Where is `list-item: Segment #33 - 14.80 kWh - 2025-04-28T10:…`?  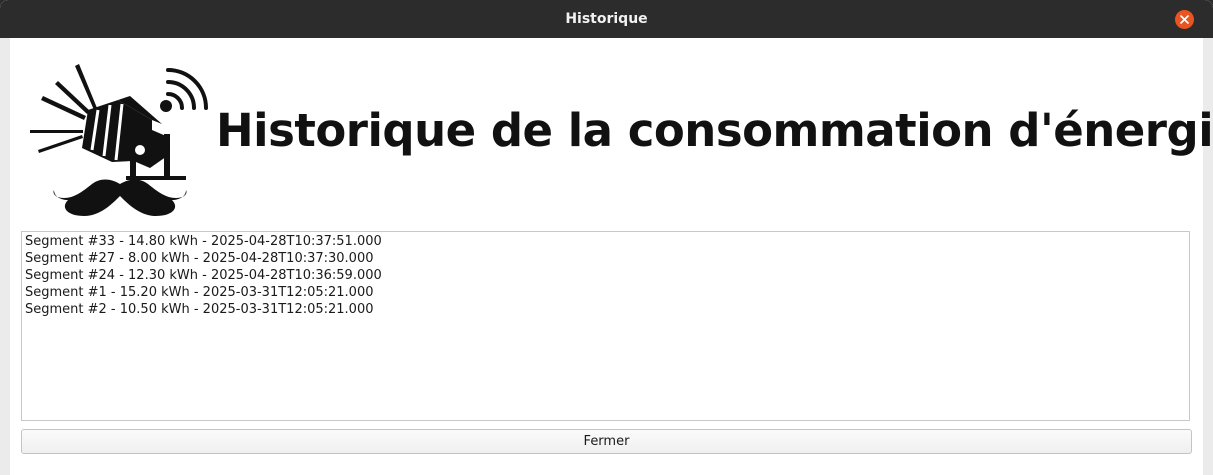
list-item: Segment #33 - 14.80 kWh - 2025-04-28T10:… is located at coordinates (605, 241).